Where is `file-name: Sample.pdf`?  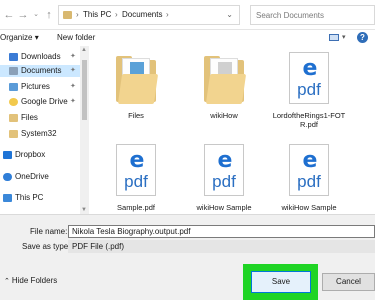 file-name: Sample.pdf is located at coordinates (136, 207).